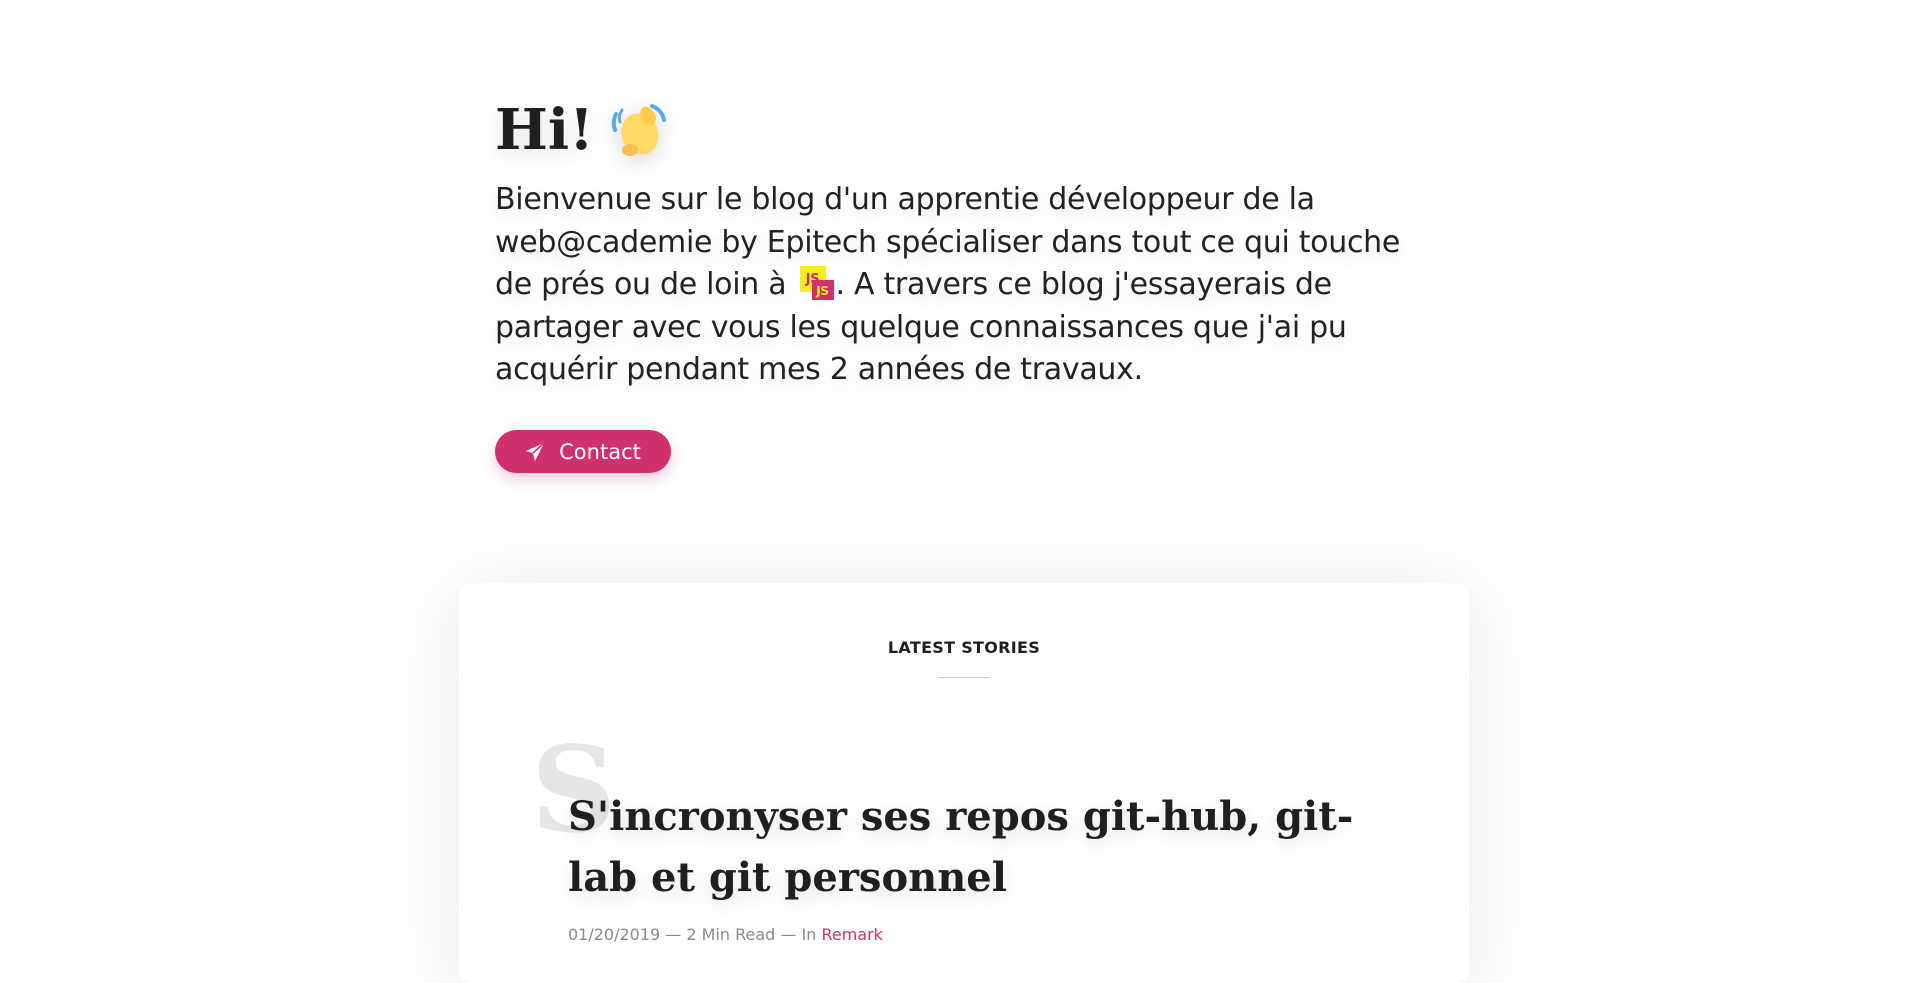 The width and height of the screenshot is (1908, 983). I want to click on meta-separator: — In, so click(798, 934).